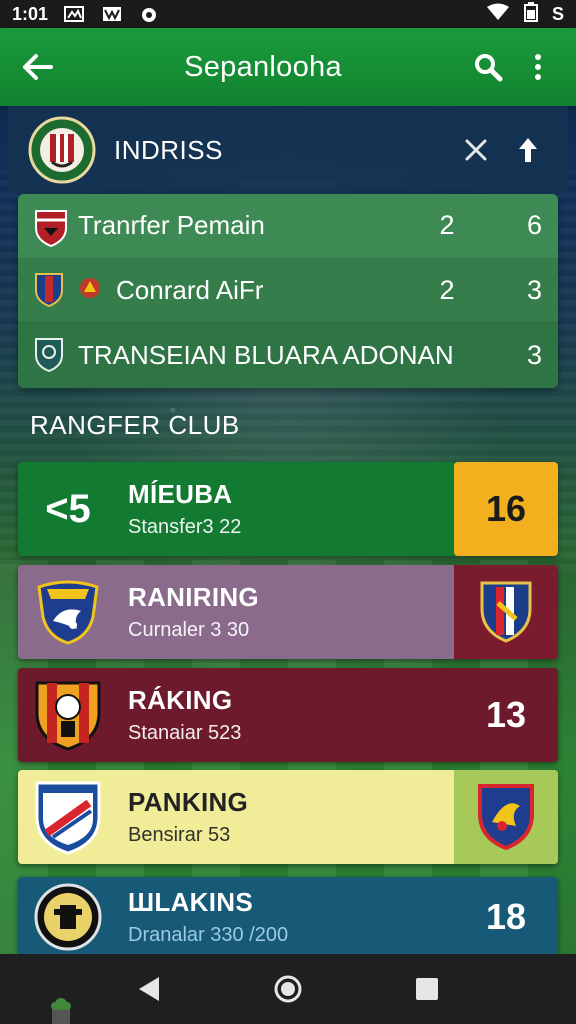  I want to click on ranking-value-badge: 16, so click(506, 509).